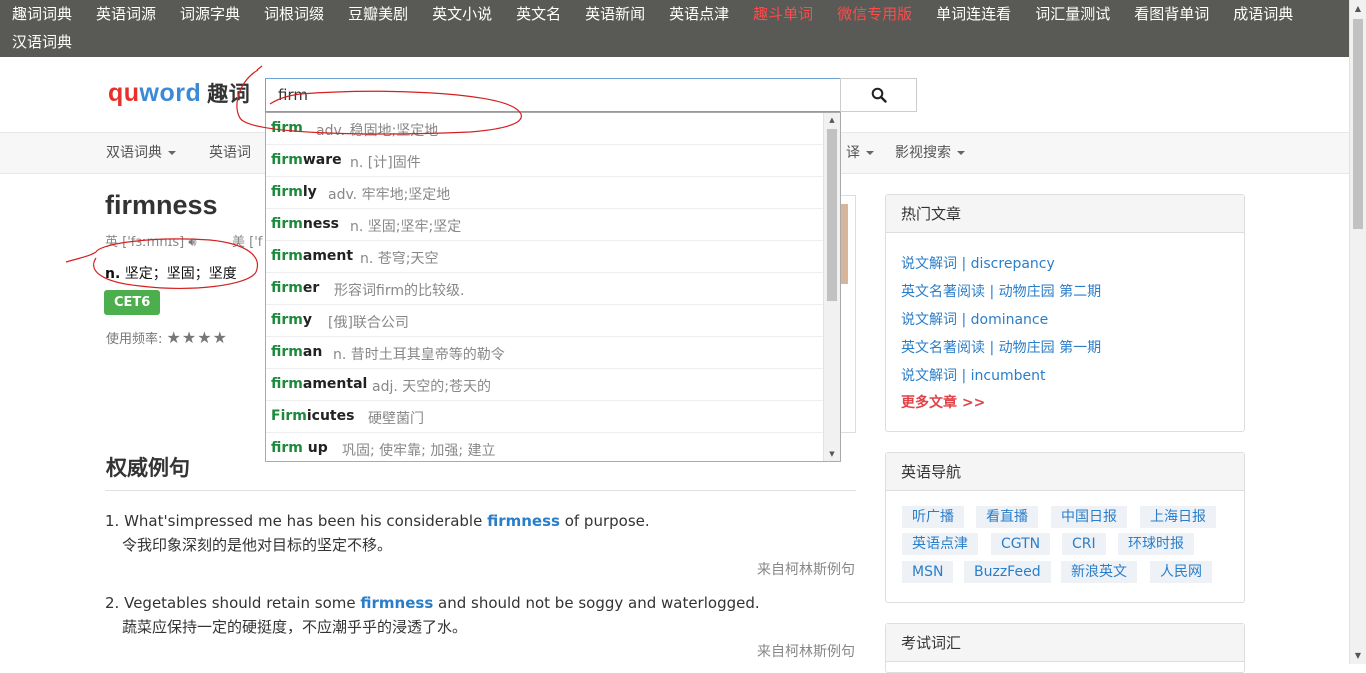 Image resolution: width=1366 pixels, height=673 pixels. Describe the element at coordinates (1084, 544) in the screenshot. I see `nav-tag-link: CRI` at that location.